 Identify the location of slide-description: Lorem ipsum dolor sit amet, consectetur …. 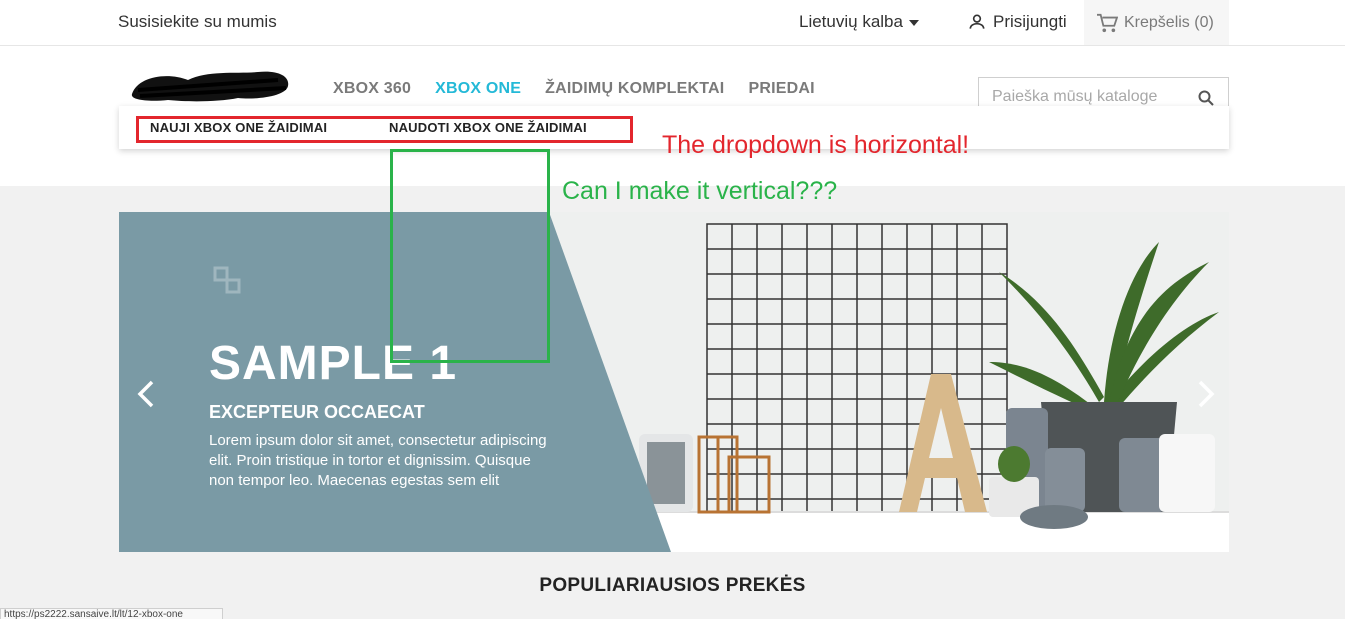
(378, 460).